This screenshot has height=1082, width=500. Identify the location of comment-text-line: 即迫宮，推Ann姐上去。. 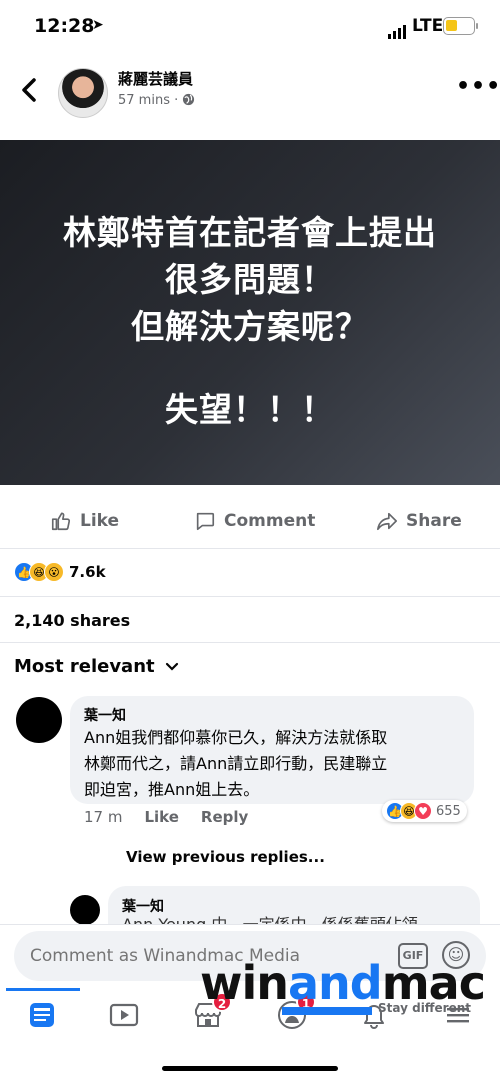
(172, 789).